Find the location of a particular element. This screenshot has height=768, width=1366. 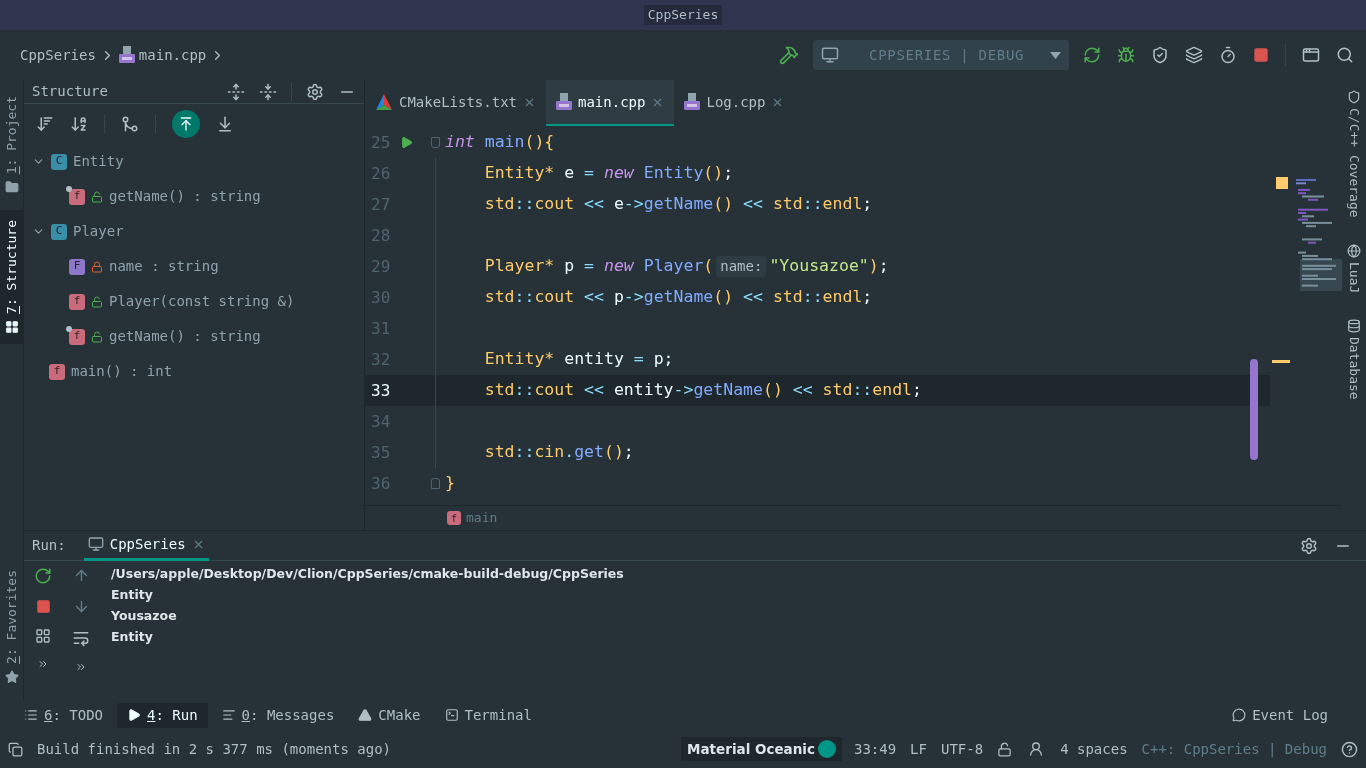

line-number: 33 is located at coordinates (381, 390).